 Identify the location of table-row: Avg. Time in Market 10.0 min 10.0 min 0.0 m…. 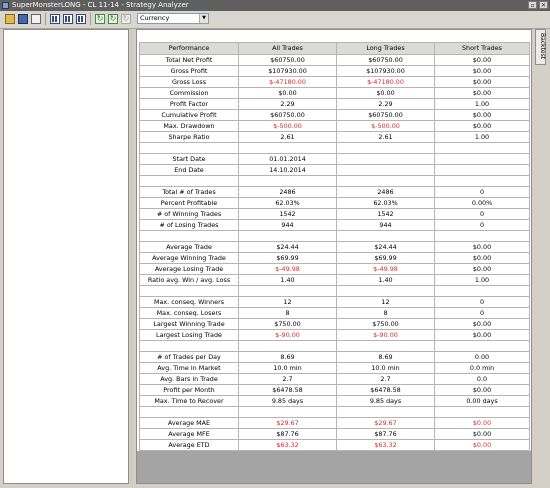
(334, 368).